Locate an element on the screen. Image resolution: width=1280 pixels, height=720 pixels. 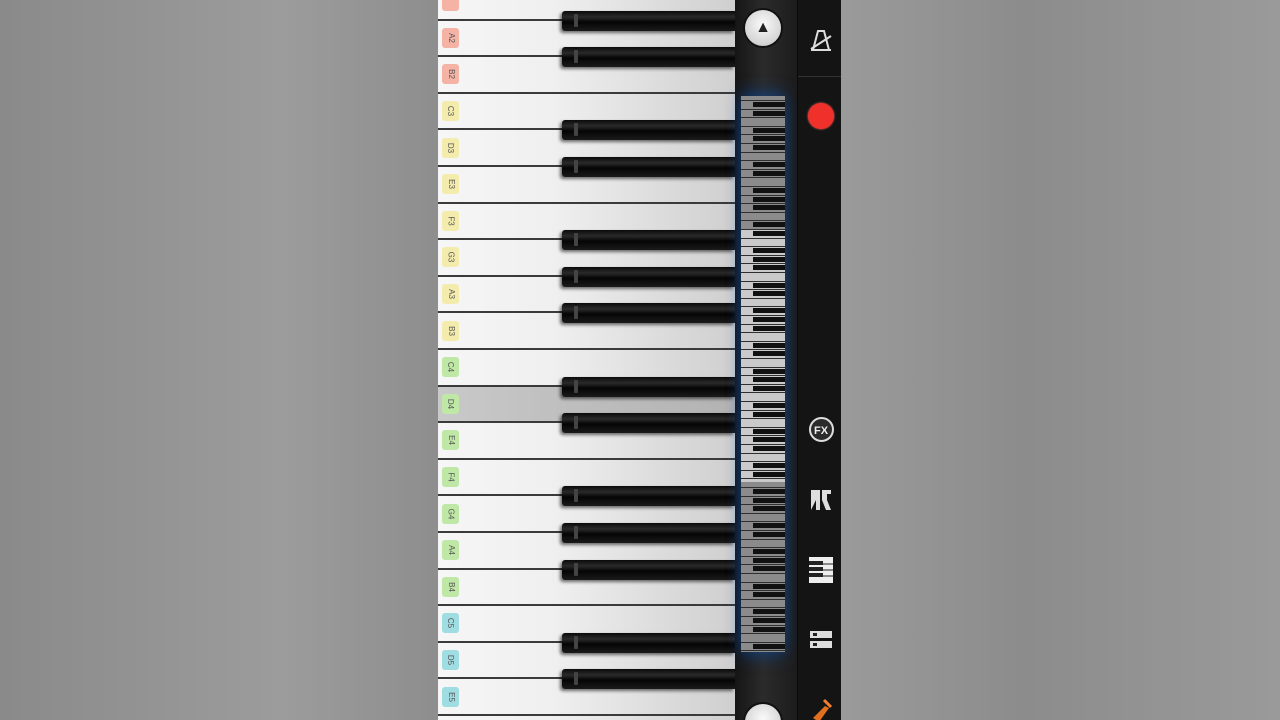
sliders-icon is located at coordinates (821, 639).